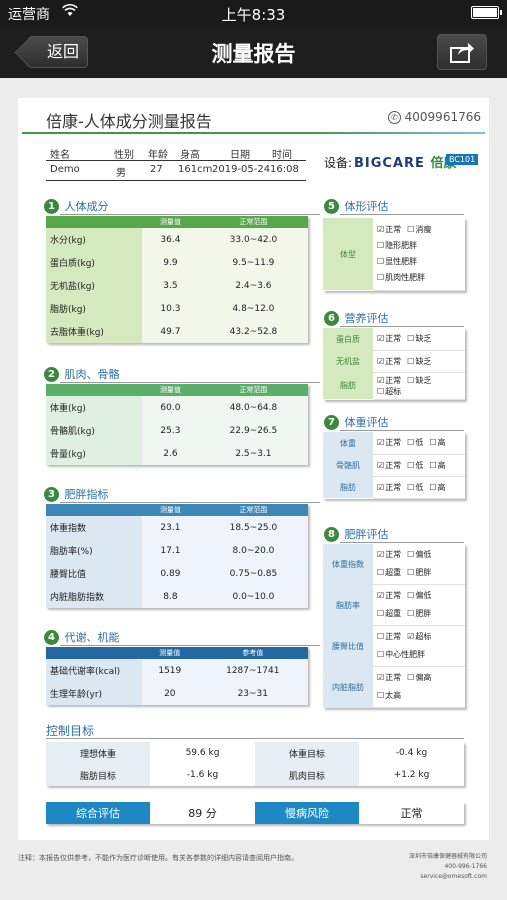 The image size is (507, 900). Describe the element at coordinates (453, 876) in the screenshot. I see `company-email: service@omesoft.com` at that location.